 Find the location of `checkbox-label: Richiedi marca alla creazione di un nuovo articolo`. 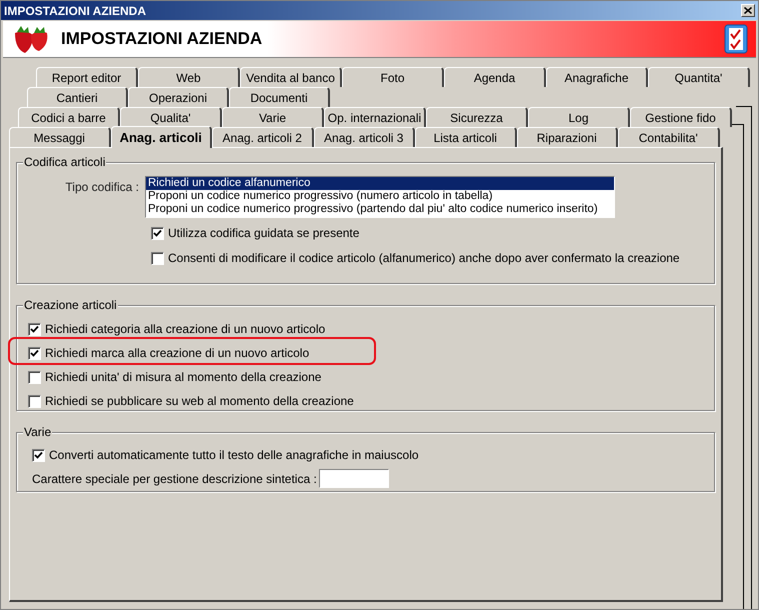

checkbox-label: Richiedi marca alla creazione di un nuovo articolo is located at coordinates (177, 353).